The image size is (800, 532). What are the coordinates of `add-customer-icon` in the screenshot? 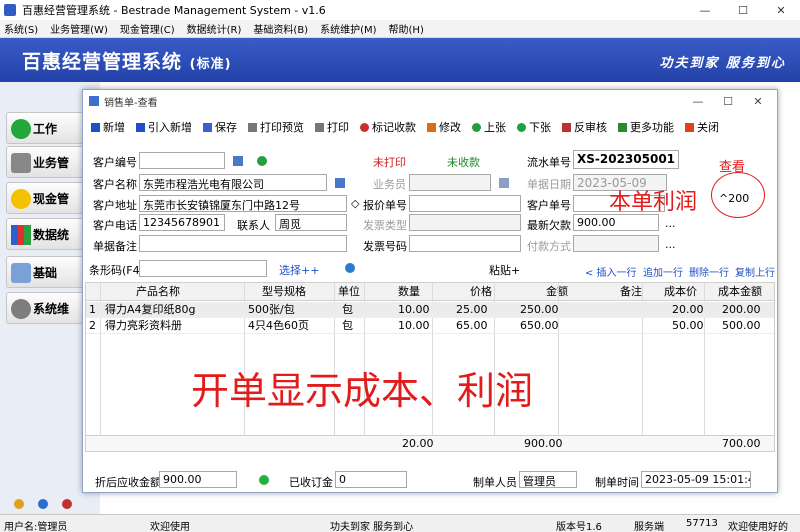 It's located at (262, 161).